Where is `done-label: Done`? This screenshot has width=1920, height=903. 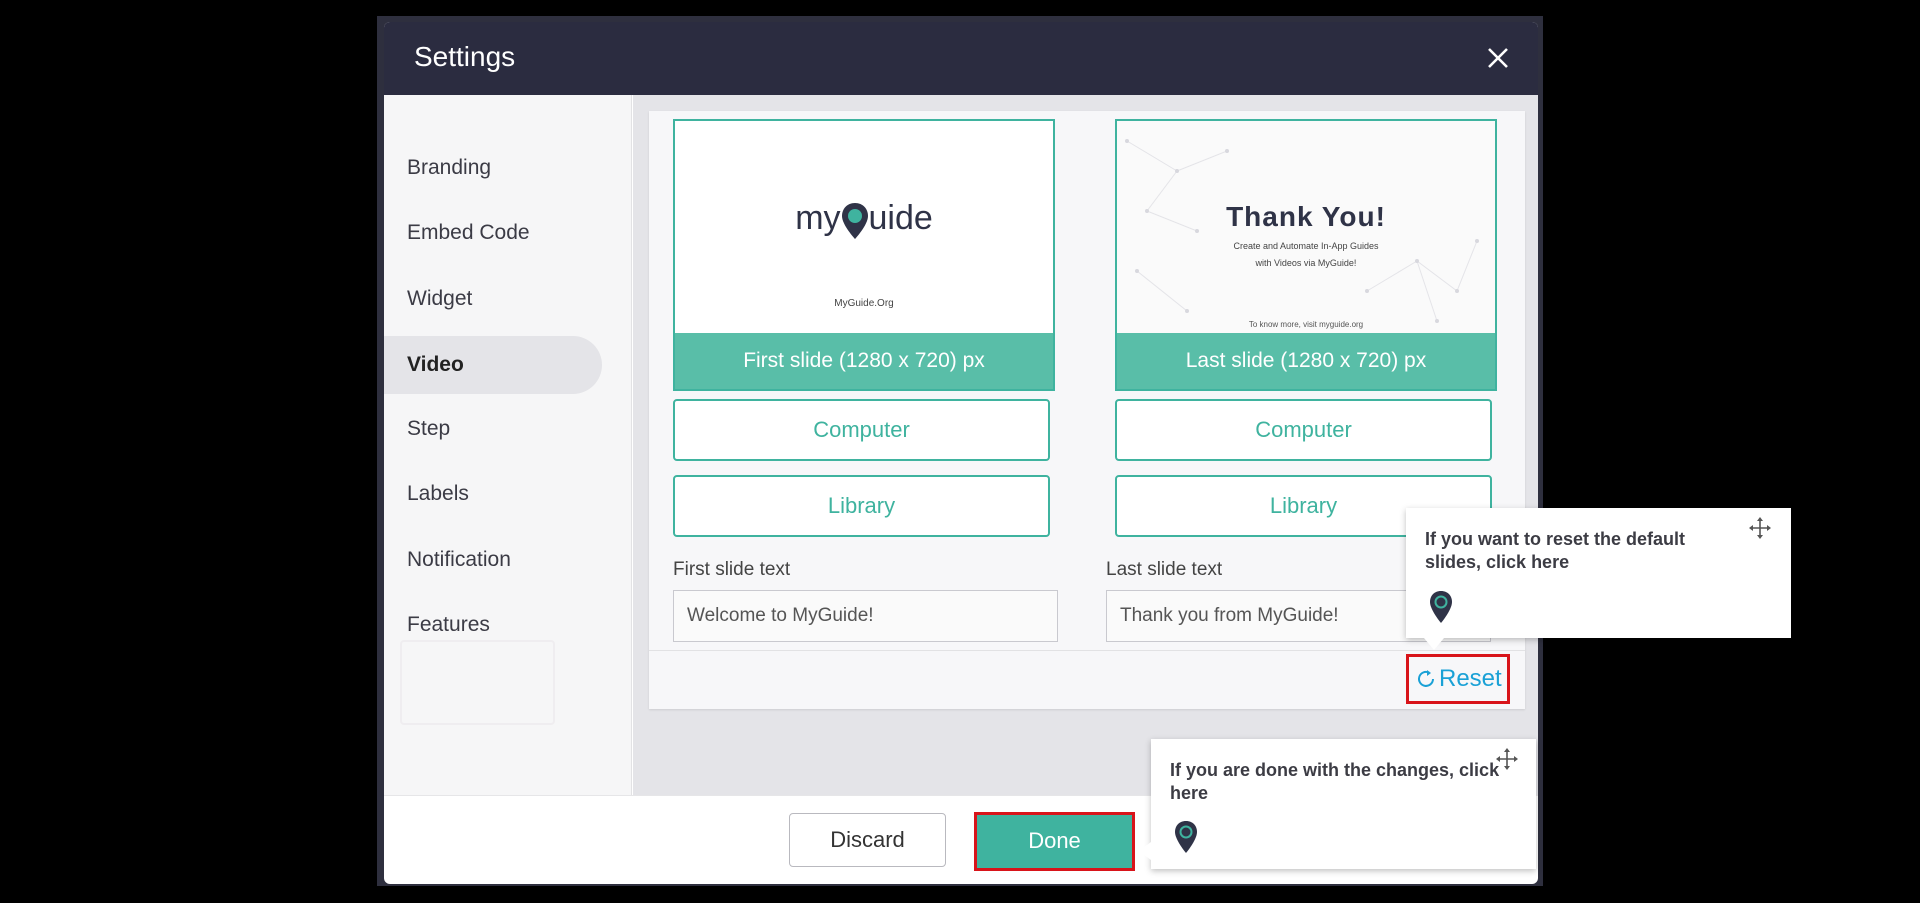 done-label: Done is located at coordinates (1054, 840).